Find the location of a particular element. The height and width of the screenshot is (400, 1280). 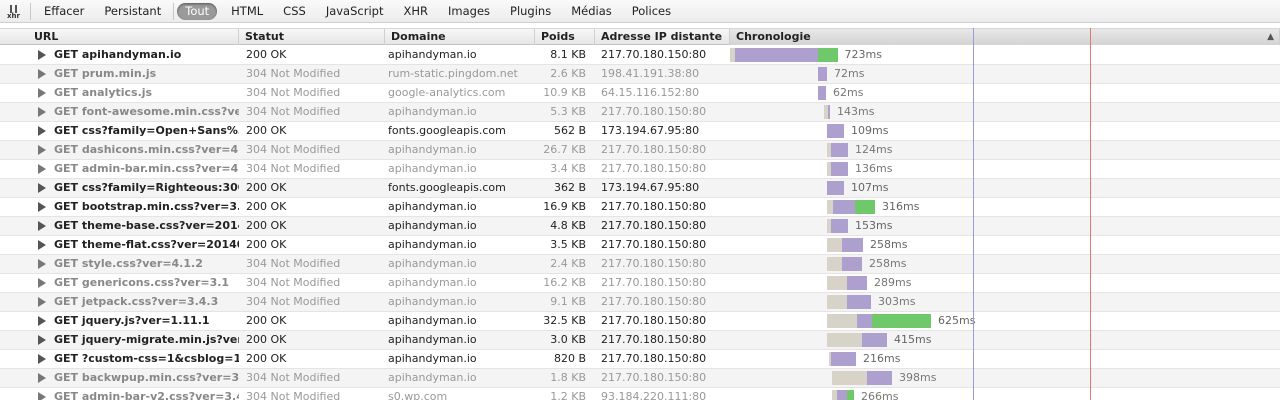

request-url: GET style.css?ver=4.1.2 is located at coordinates (128, 263).